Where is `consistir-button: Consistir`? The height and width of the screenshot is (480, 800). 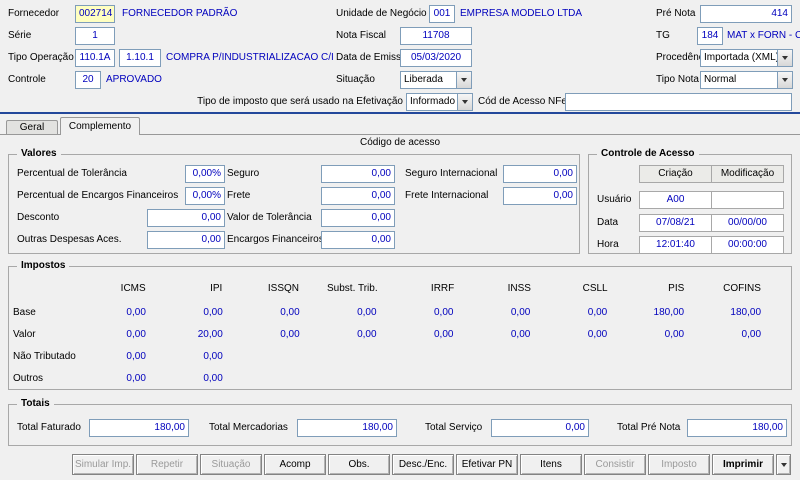
consistir-button: Consistir is located at coordinates (615, 464).